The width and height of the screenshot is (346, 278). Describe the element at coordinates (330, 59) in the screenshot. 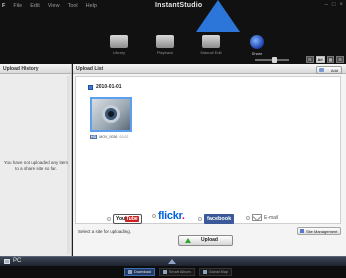

I see `view-grid-icon: ▦` at that location.